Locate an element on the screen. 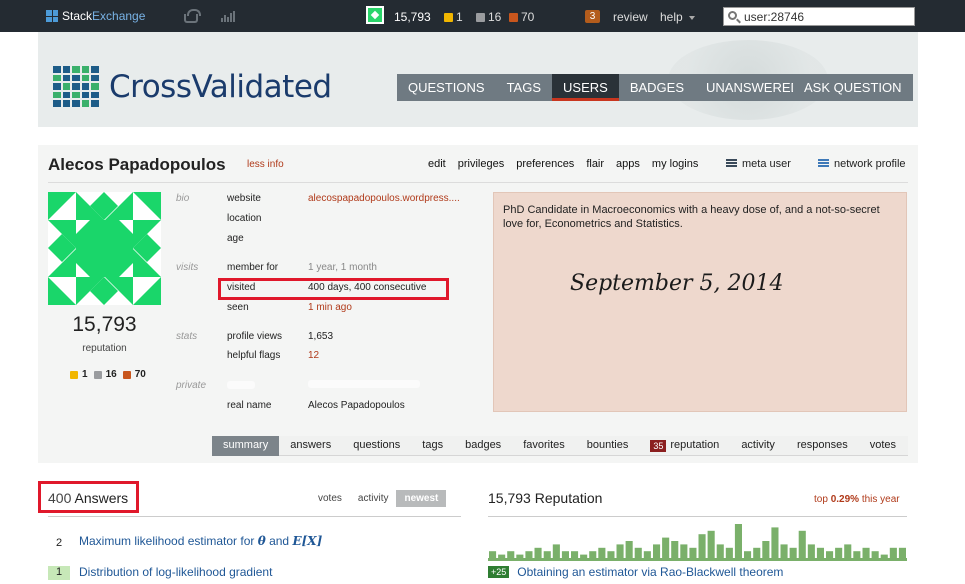 The image size is (965, 584). help-chevron-down-icon is located at coordinates (692, 18).